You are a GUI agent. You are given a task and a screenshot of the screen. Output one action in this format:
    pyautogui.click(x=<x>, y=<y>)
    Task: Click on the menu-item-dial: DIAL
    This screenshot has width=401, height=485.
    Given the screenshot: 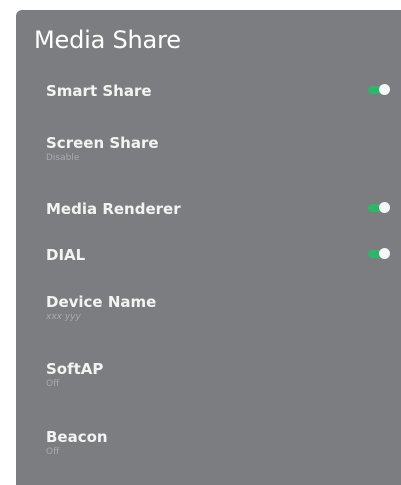 What is the action you would take?
    pyautogui.click(x=218, y=255)
    